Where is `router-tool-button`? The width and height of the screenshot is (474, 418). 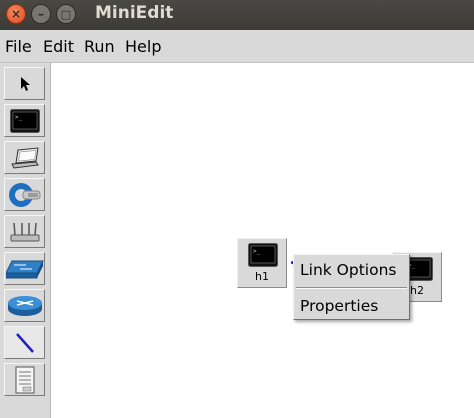
router-tool-button is located at coordinates (24, 231).